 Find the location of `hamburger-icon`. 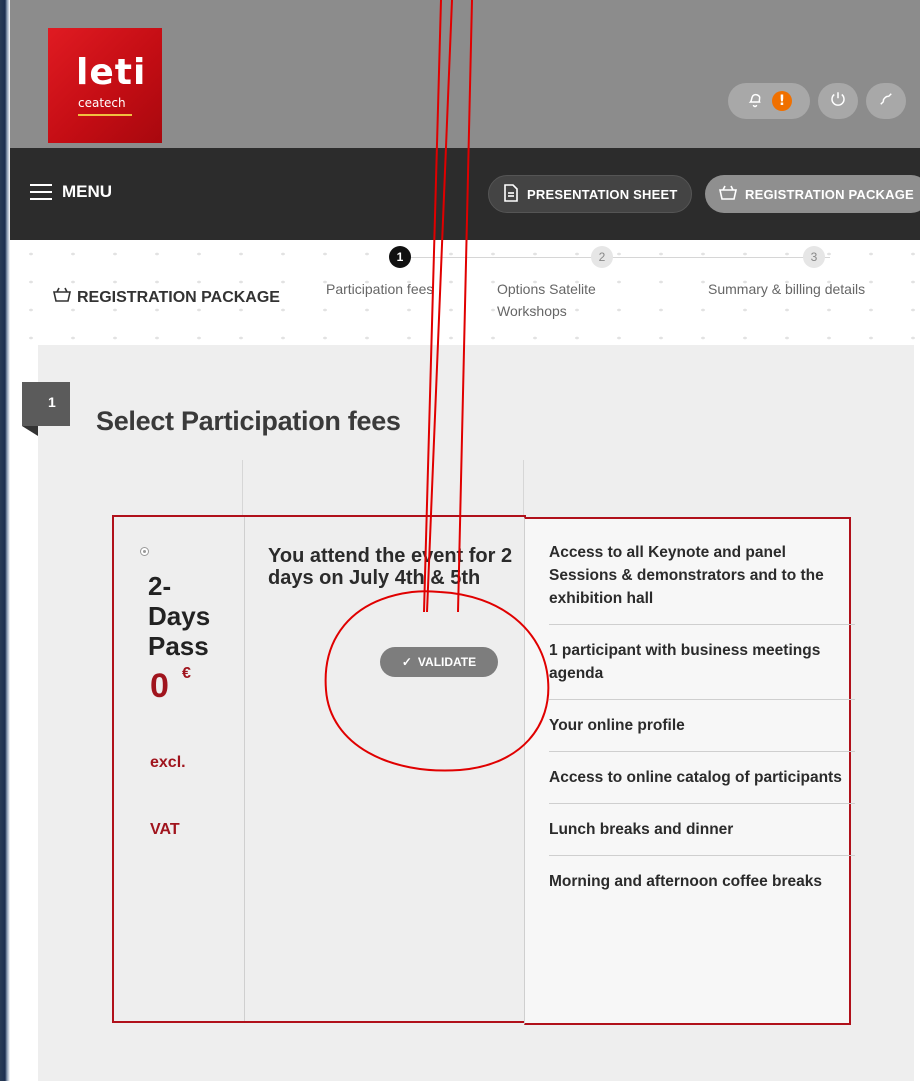

hamburger-icon is located at coordinates (41, 192).